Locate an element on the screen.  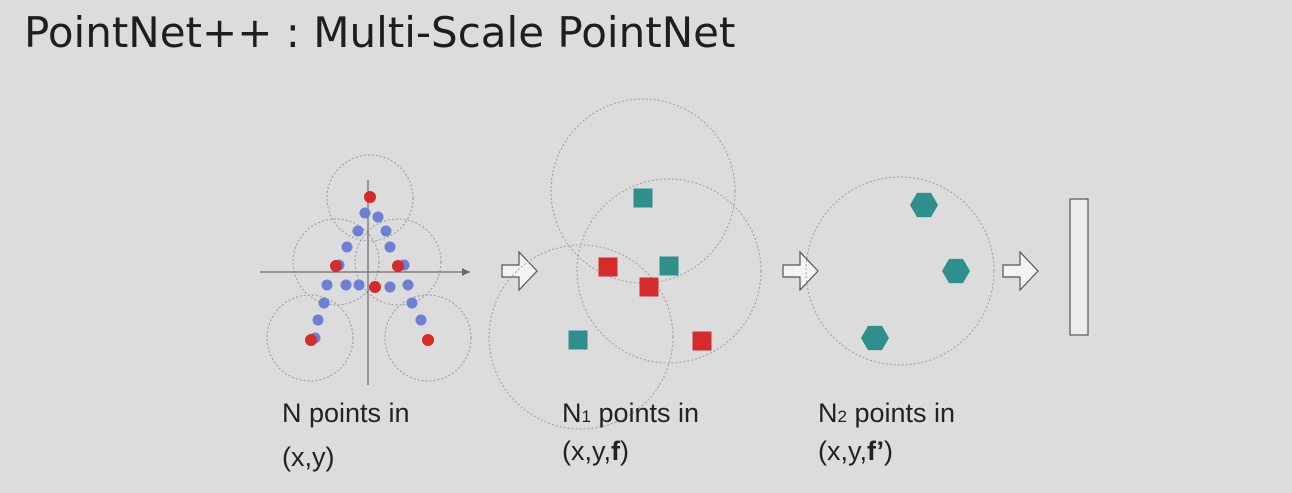
arrow-1-icon is located at coordinates (519, 271).